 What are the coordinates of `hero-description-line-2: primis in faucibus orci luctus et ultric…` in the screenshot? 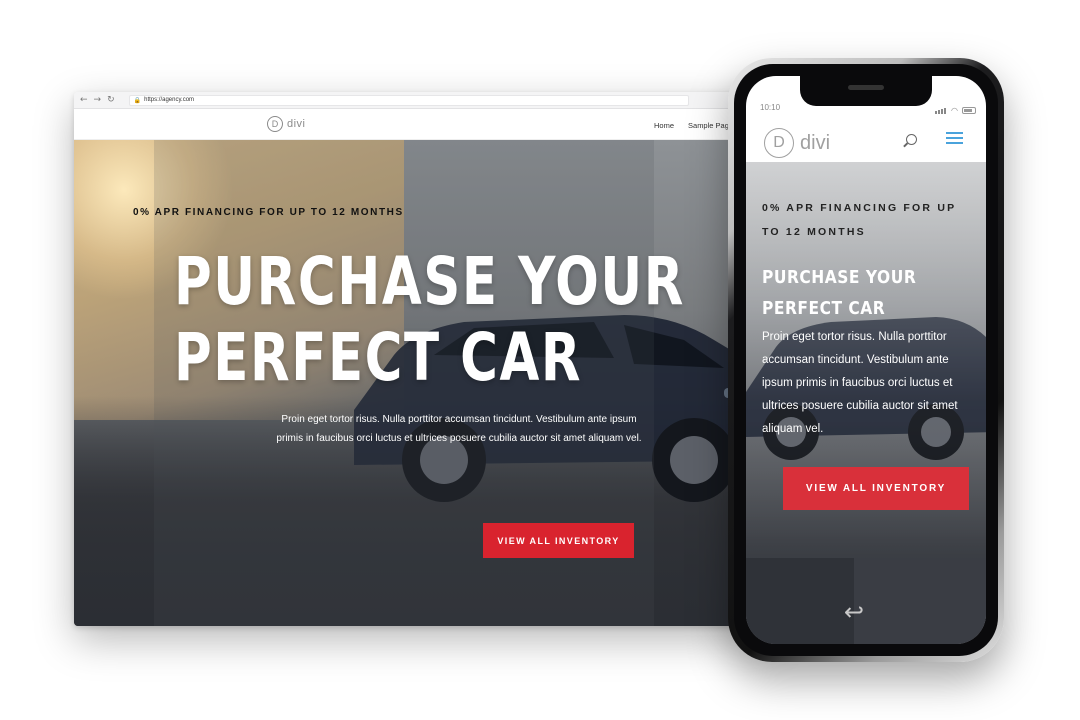 It's located at (459, 438).